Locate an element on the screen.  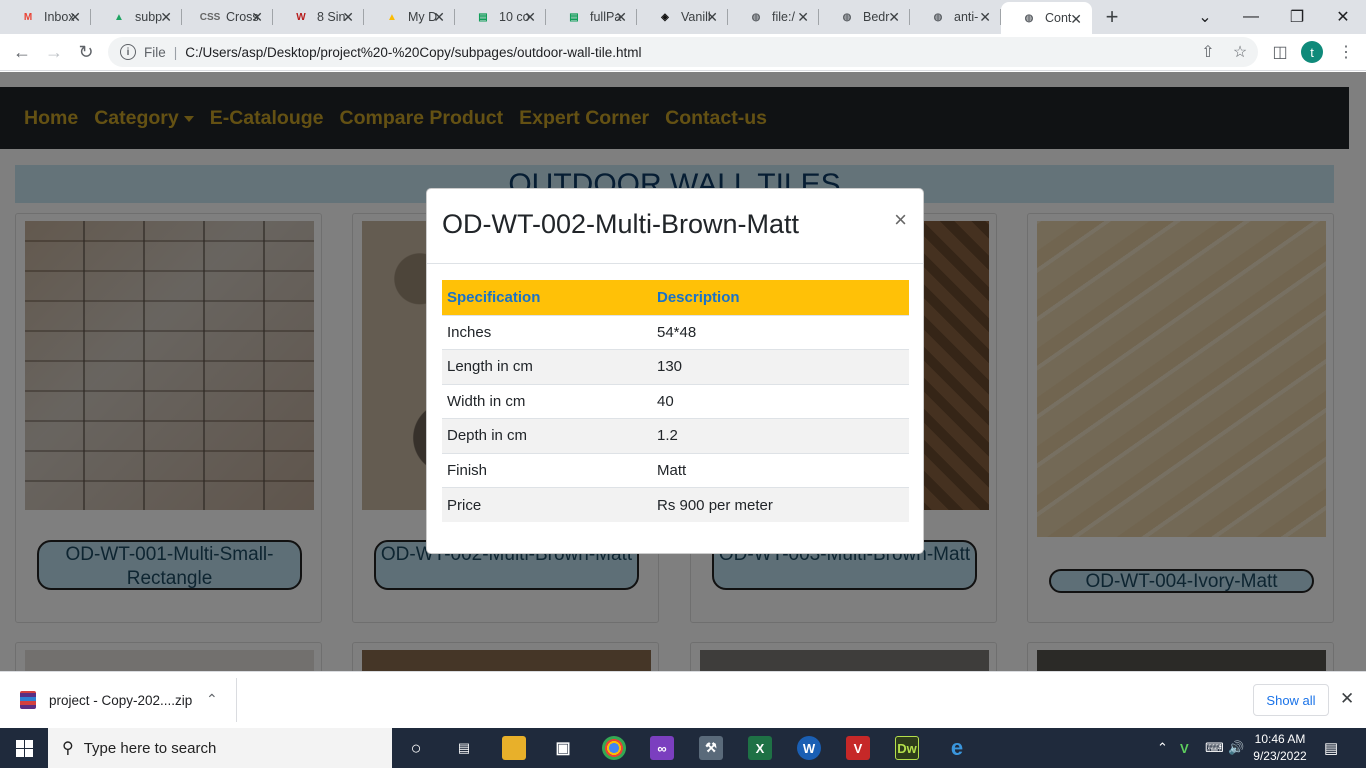
windows-logo-icon is located at coordinates (24, 748).